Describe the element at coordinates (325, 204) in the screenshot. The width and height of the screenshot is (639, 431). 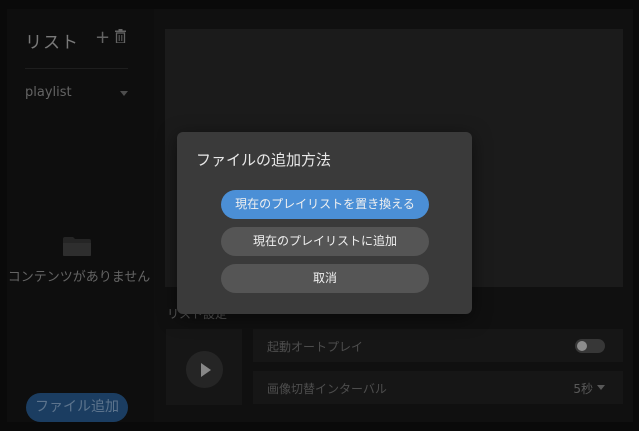
I see `replace-playlist-button: 現在のプレイリストを置き換える` at that location.